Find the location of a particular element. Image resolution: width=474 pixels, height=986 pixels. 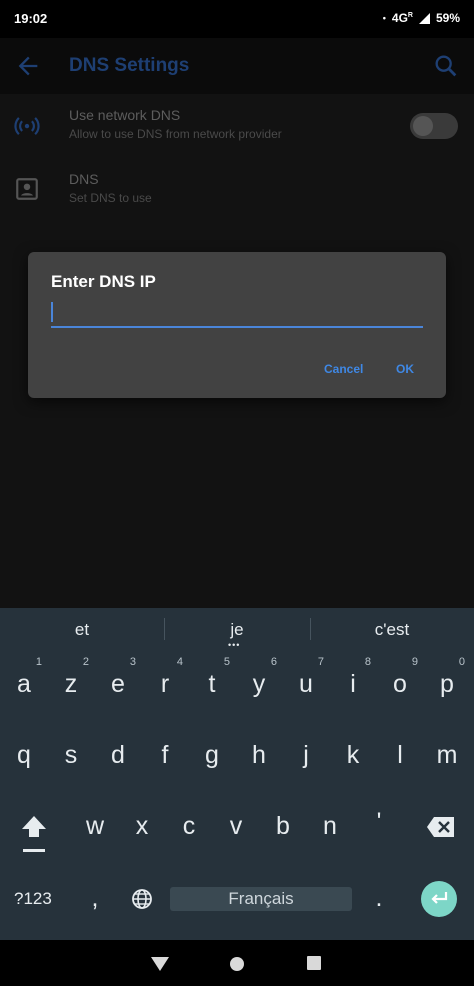

enter-icon is located at coordinates (439, 898).